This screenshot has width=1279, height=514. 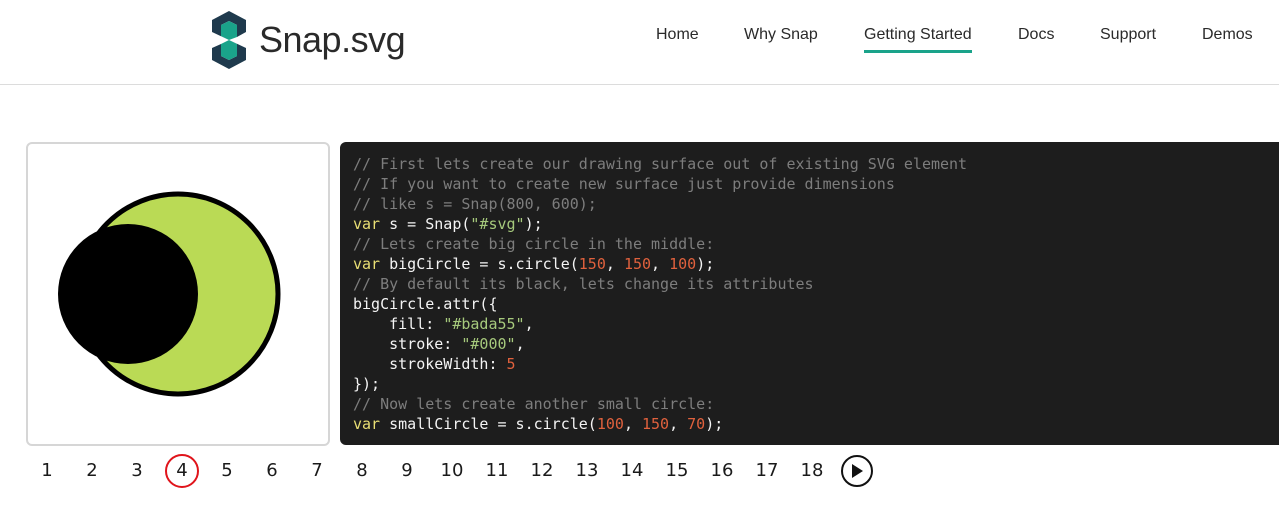 I want to click on page-9: 9, so click(x=407, y=471).